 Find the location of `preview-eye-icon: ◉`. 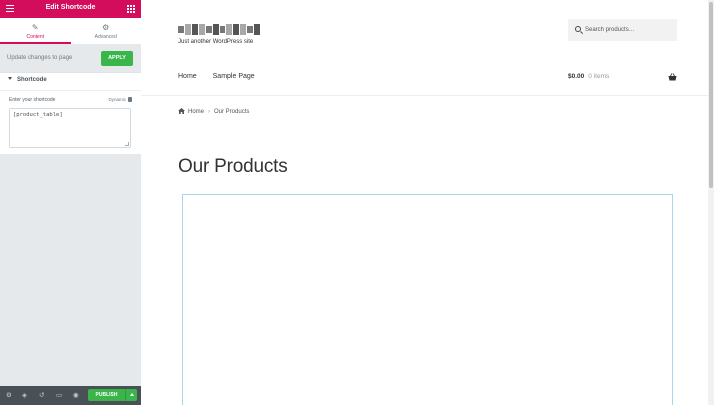

preview-eye-icon: ◉ is located at coordinates (76, 395).